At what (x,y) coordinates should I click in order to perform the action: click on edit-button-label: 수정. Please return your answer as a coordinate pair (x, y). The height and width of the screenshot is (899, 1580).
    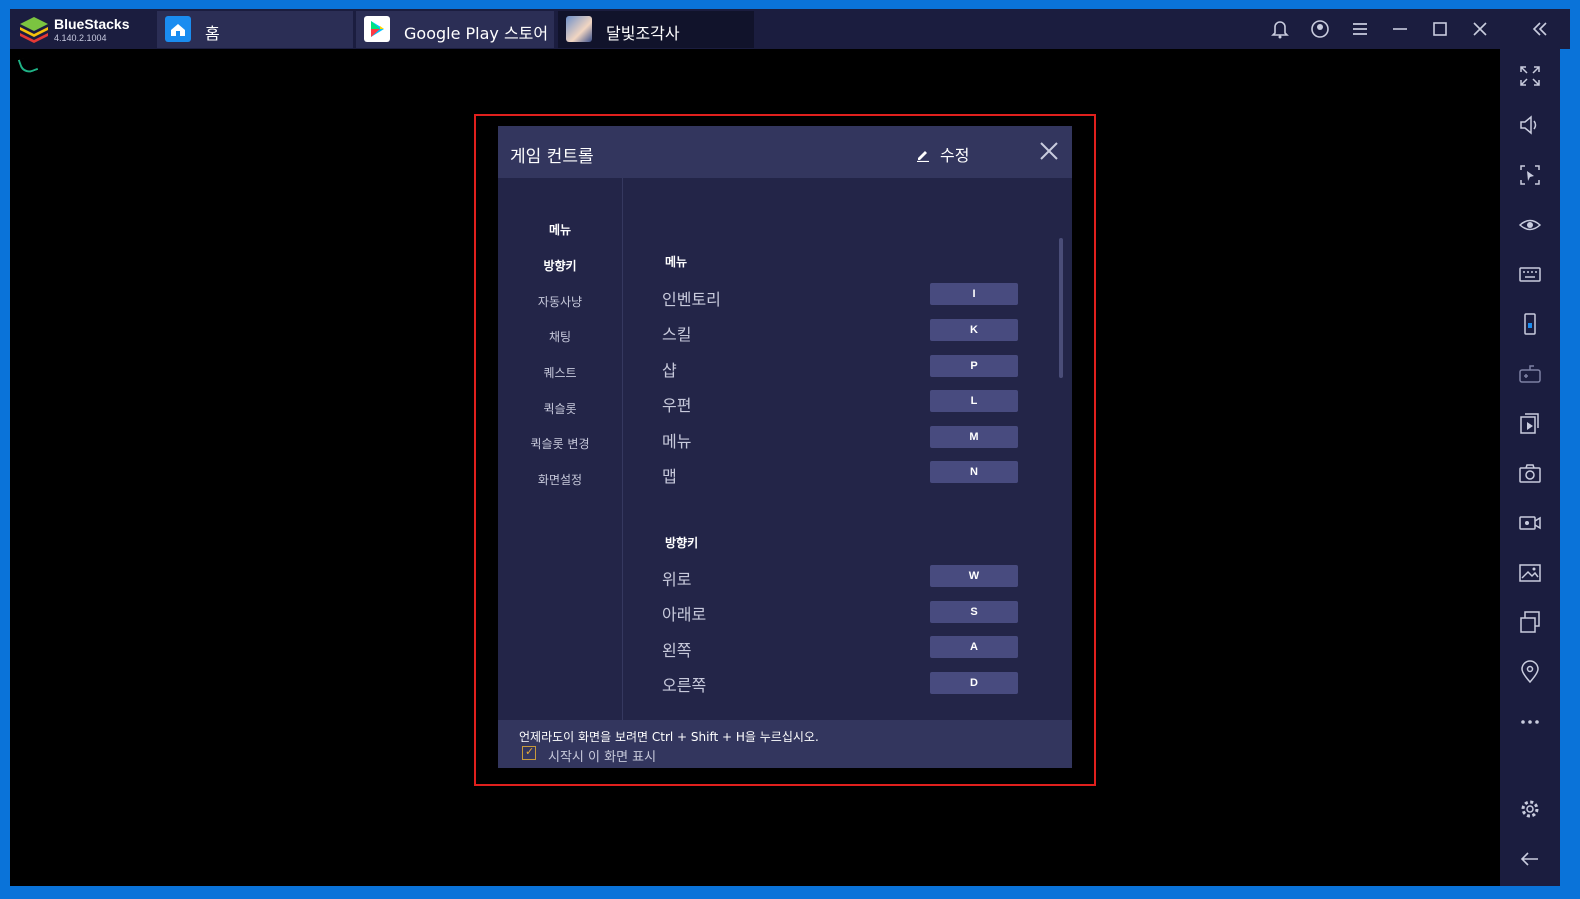
    Looking at the image, I should click on (955, 155).